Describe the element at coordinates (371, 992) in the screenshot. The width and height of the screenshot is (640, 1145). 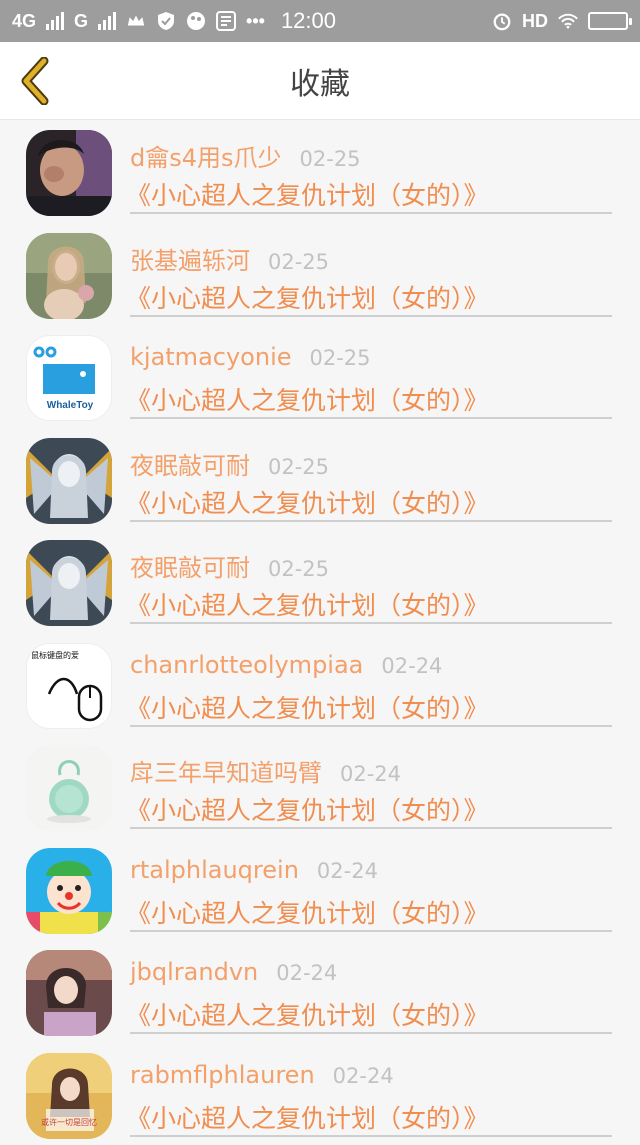
I see `item-content: jbqlrandvn 02-24 《小心超人之复仇计划（女的）》` at that location.